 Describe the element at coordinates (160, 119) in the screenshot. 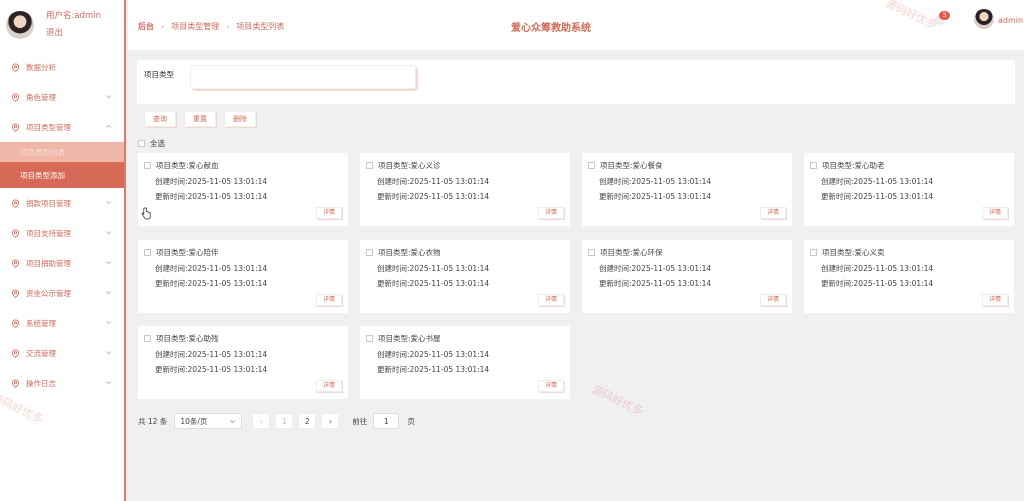

I see `query-button: 查询` at that location.